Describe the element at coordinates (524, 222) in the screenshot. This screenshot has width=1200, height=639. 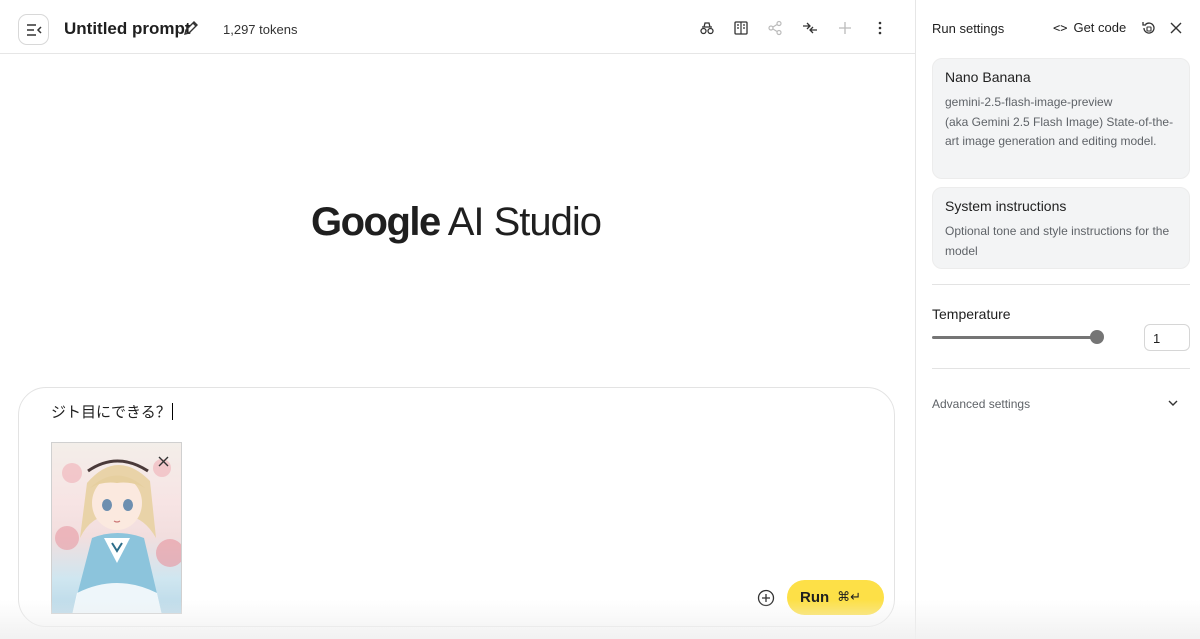
I see `logo-product: AI Studio` at that location.